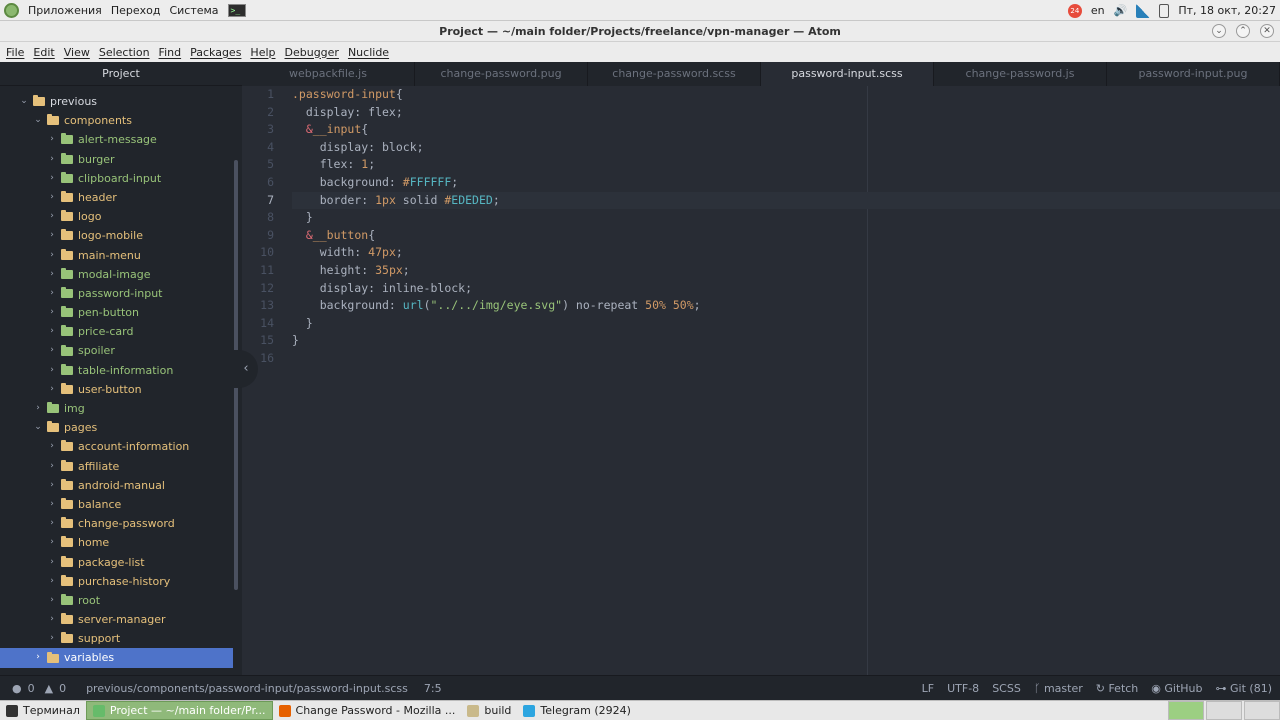 This screenshot has height=720, width=1280. I want to click on github-panel-toggle: ◉ GitHub, so click(1176, 688).